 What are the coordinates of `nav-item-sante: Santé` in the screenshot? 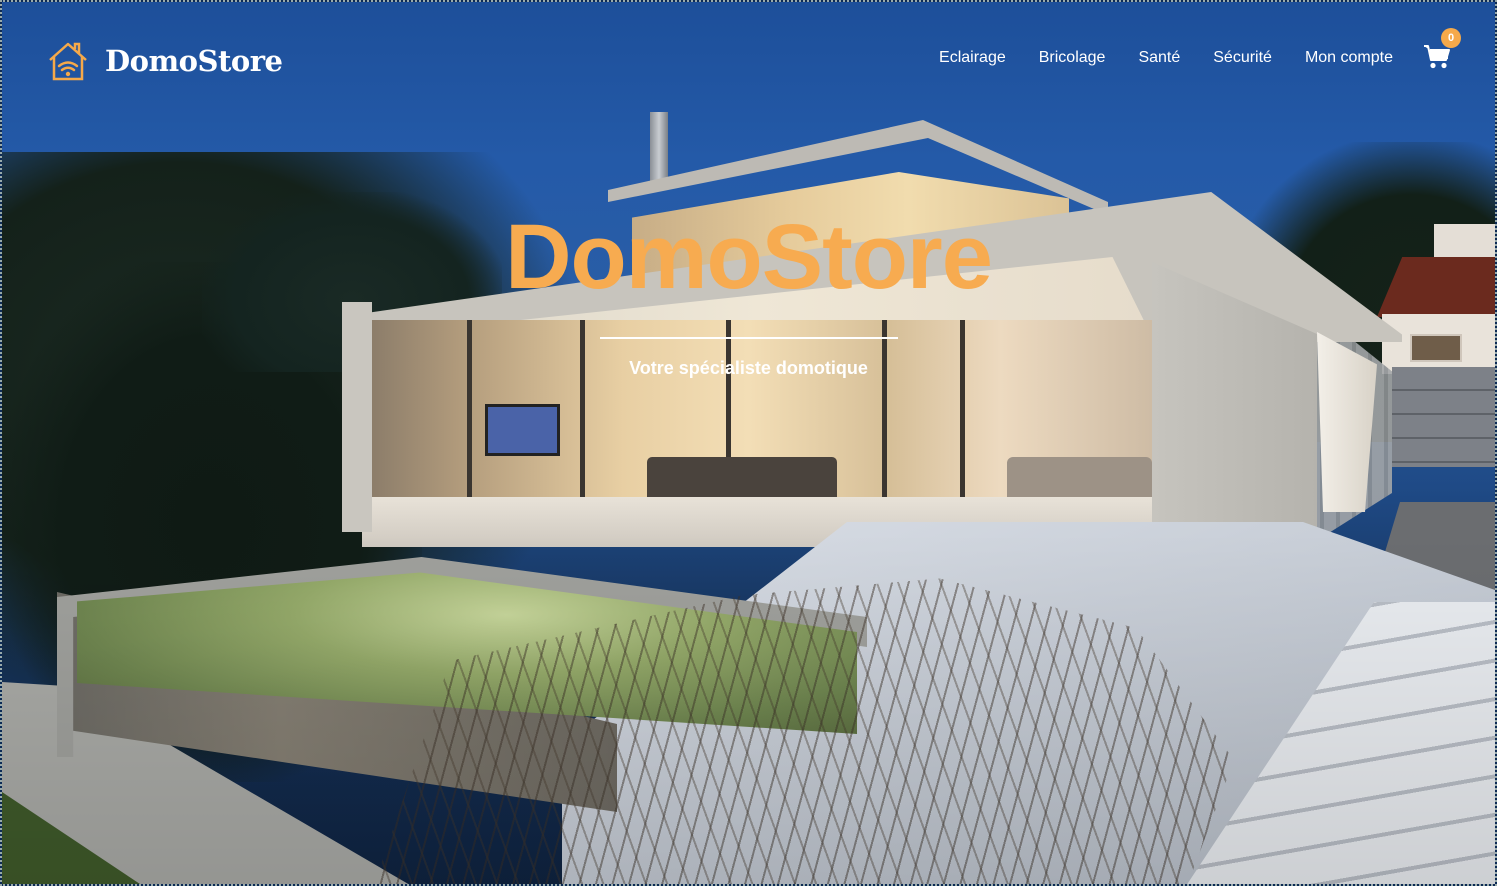 It's located at (1159, 58).